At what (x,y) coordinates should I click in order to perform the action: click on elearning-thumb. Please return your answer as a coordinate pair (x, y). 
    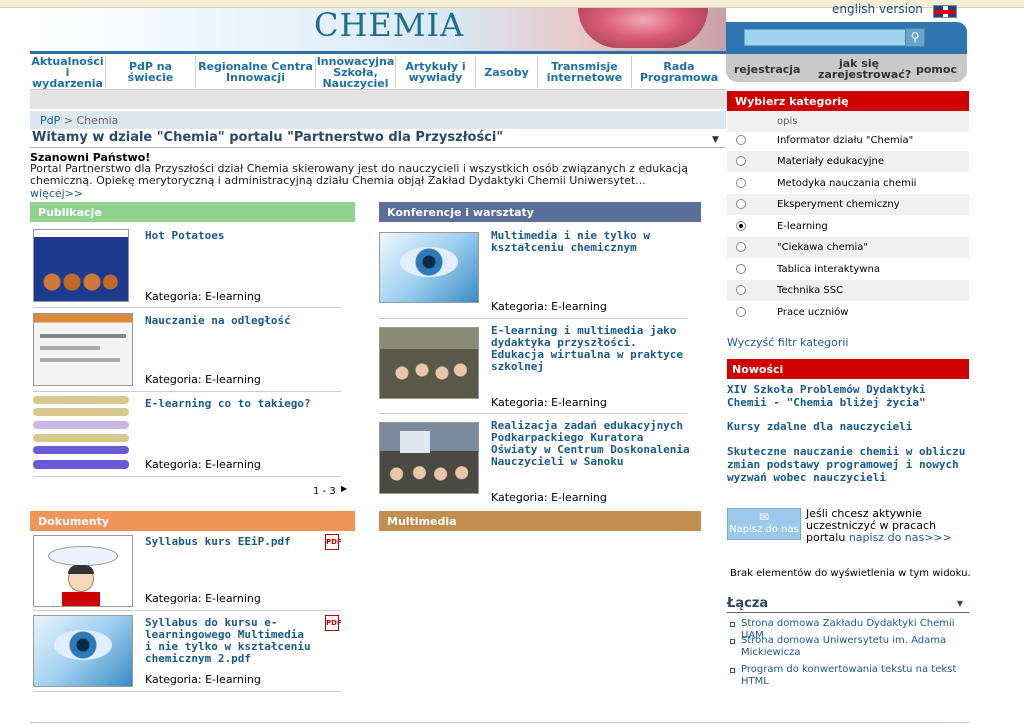
    Looking at the image, I should click on (81, 433).